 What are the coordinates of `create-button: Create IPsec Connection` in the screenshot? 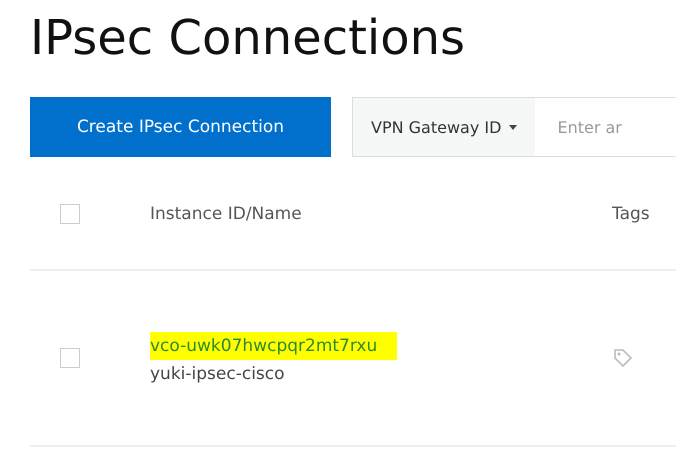 It's located at (180, 127).